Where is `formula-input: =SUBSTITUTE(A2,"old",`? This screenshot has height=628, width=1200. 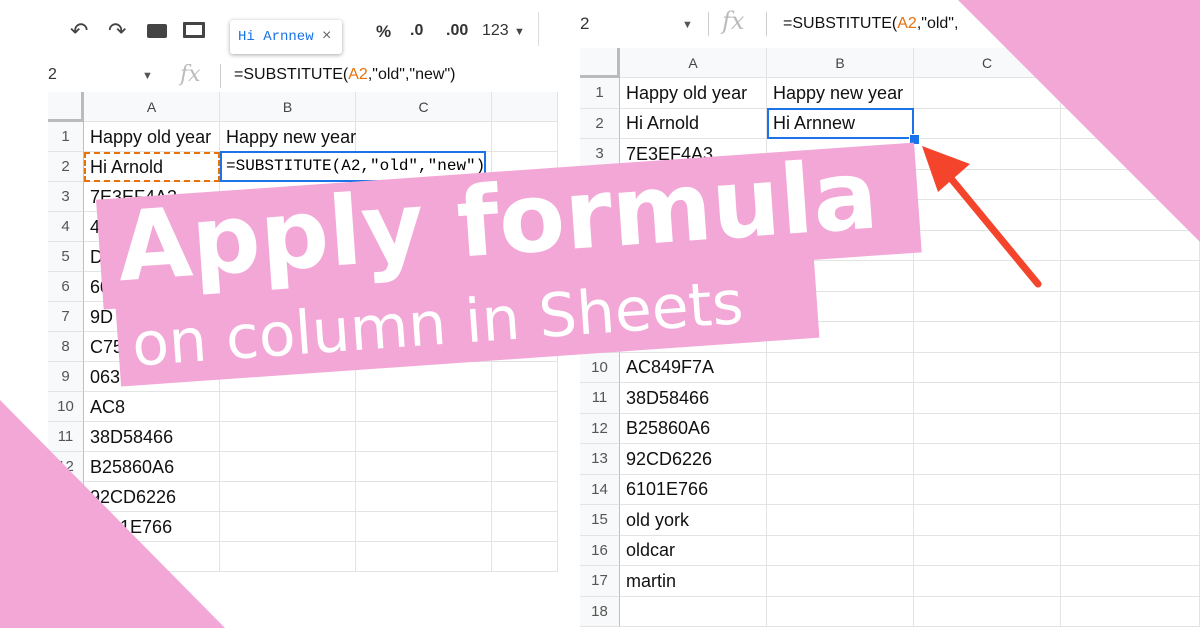 formula-input: =SUBSTITUTE(A2,"old", is located at coordinates (870, 24).